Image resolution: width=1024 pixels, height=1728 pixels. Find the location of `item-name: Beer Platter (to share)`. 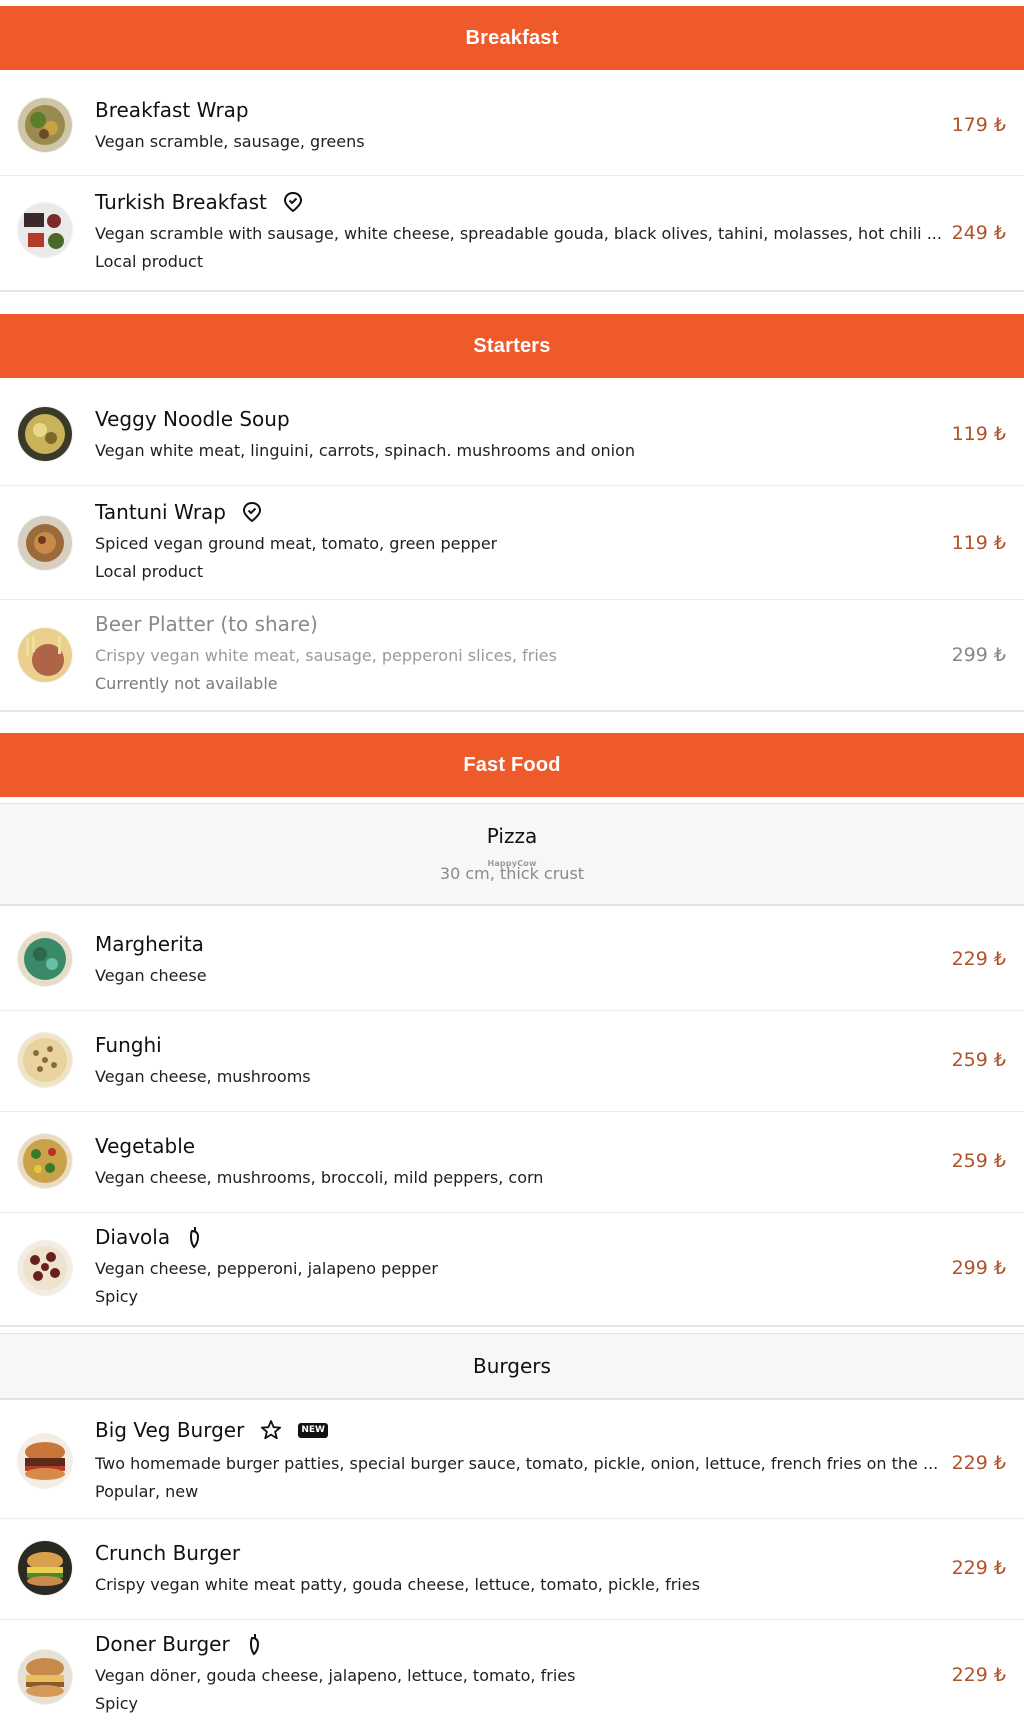

item-name: Beer Platter (to share) is located at coordinates (206, 624).